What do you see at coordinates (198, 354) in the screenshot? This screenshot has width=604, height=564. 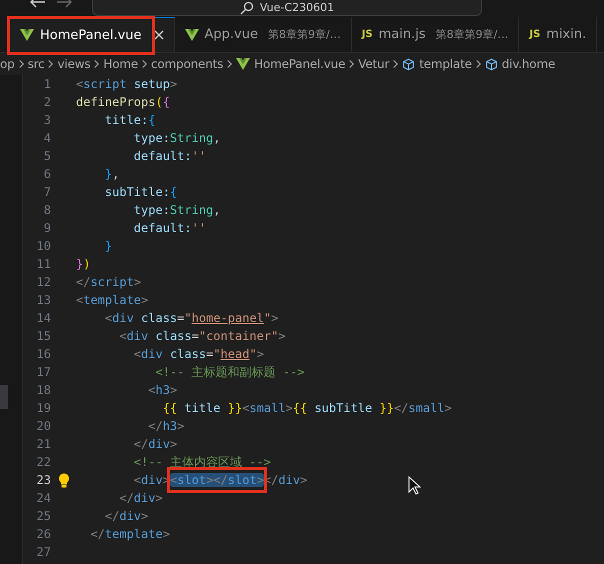 I see `code-line: <div class="head">` at bounding box center [198, 354].